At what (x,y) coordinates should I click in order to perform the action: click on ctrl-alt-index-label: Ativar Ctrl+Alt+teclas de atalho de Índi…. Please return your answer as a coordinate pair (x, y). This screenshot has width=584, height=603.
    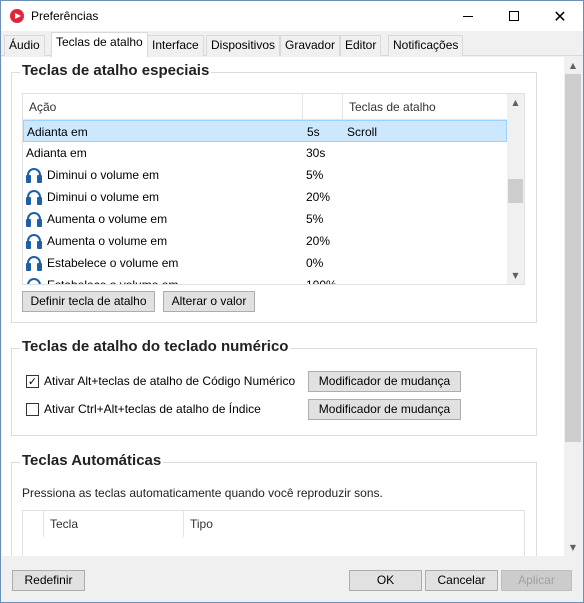
    Looking at the image, I should click on (152, 409).